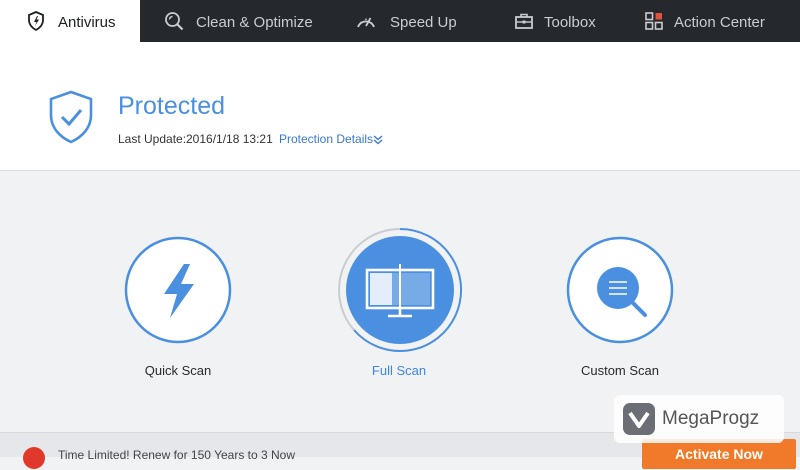 The height and width of the screenshot is (470, 800). What do you see at coordinates (178, 370) in the screenshot?
I see `quick-scan-label: Quick Scan` at bounding box center [178, 370].